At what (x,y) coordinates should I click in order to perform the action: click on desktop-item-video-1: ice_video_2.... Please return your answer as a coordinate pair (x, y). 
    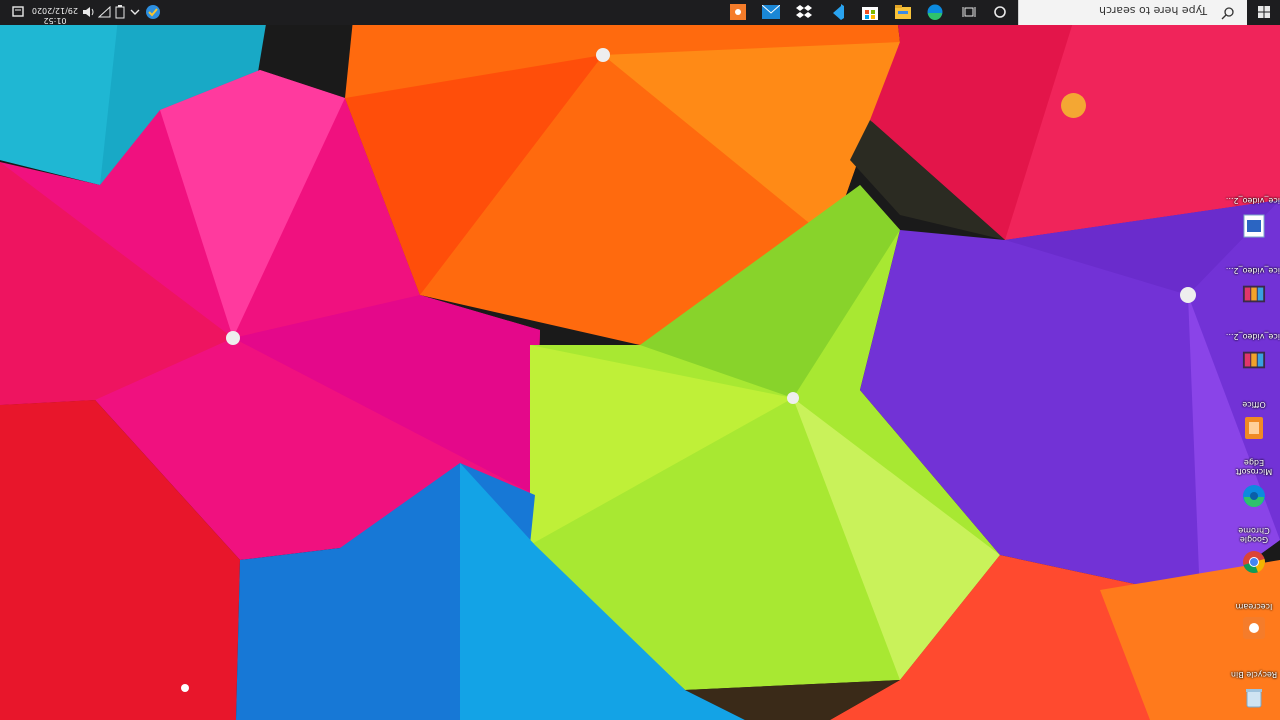
    Looking at the image, I should click on (1253, 359).